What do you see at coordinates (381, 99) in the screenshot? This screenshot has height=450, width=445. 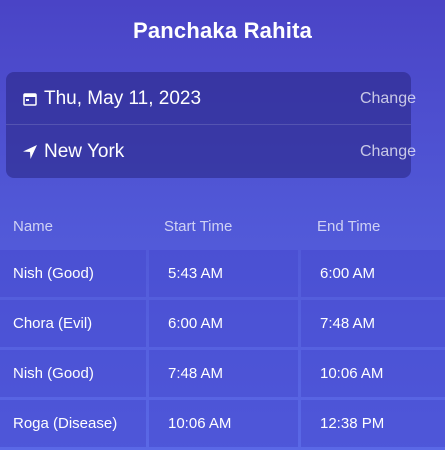 I see `change-date-button: Change` at bounding box center [381, 99].